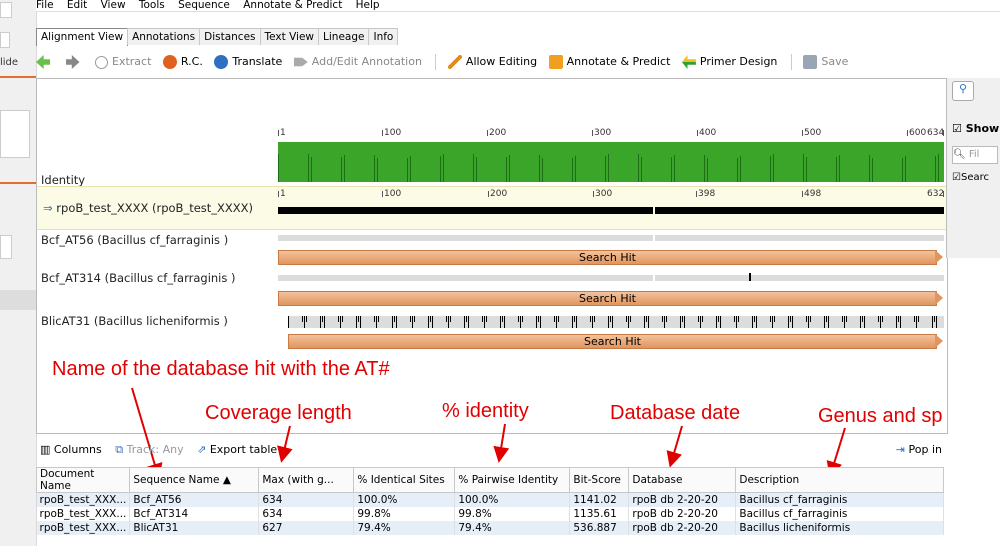 The image size is (1000, 546). I want to click on columns-icon: ▥, so click(47, 449).